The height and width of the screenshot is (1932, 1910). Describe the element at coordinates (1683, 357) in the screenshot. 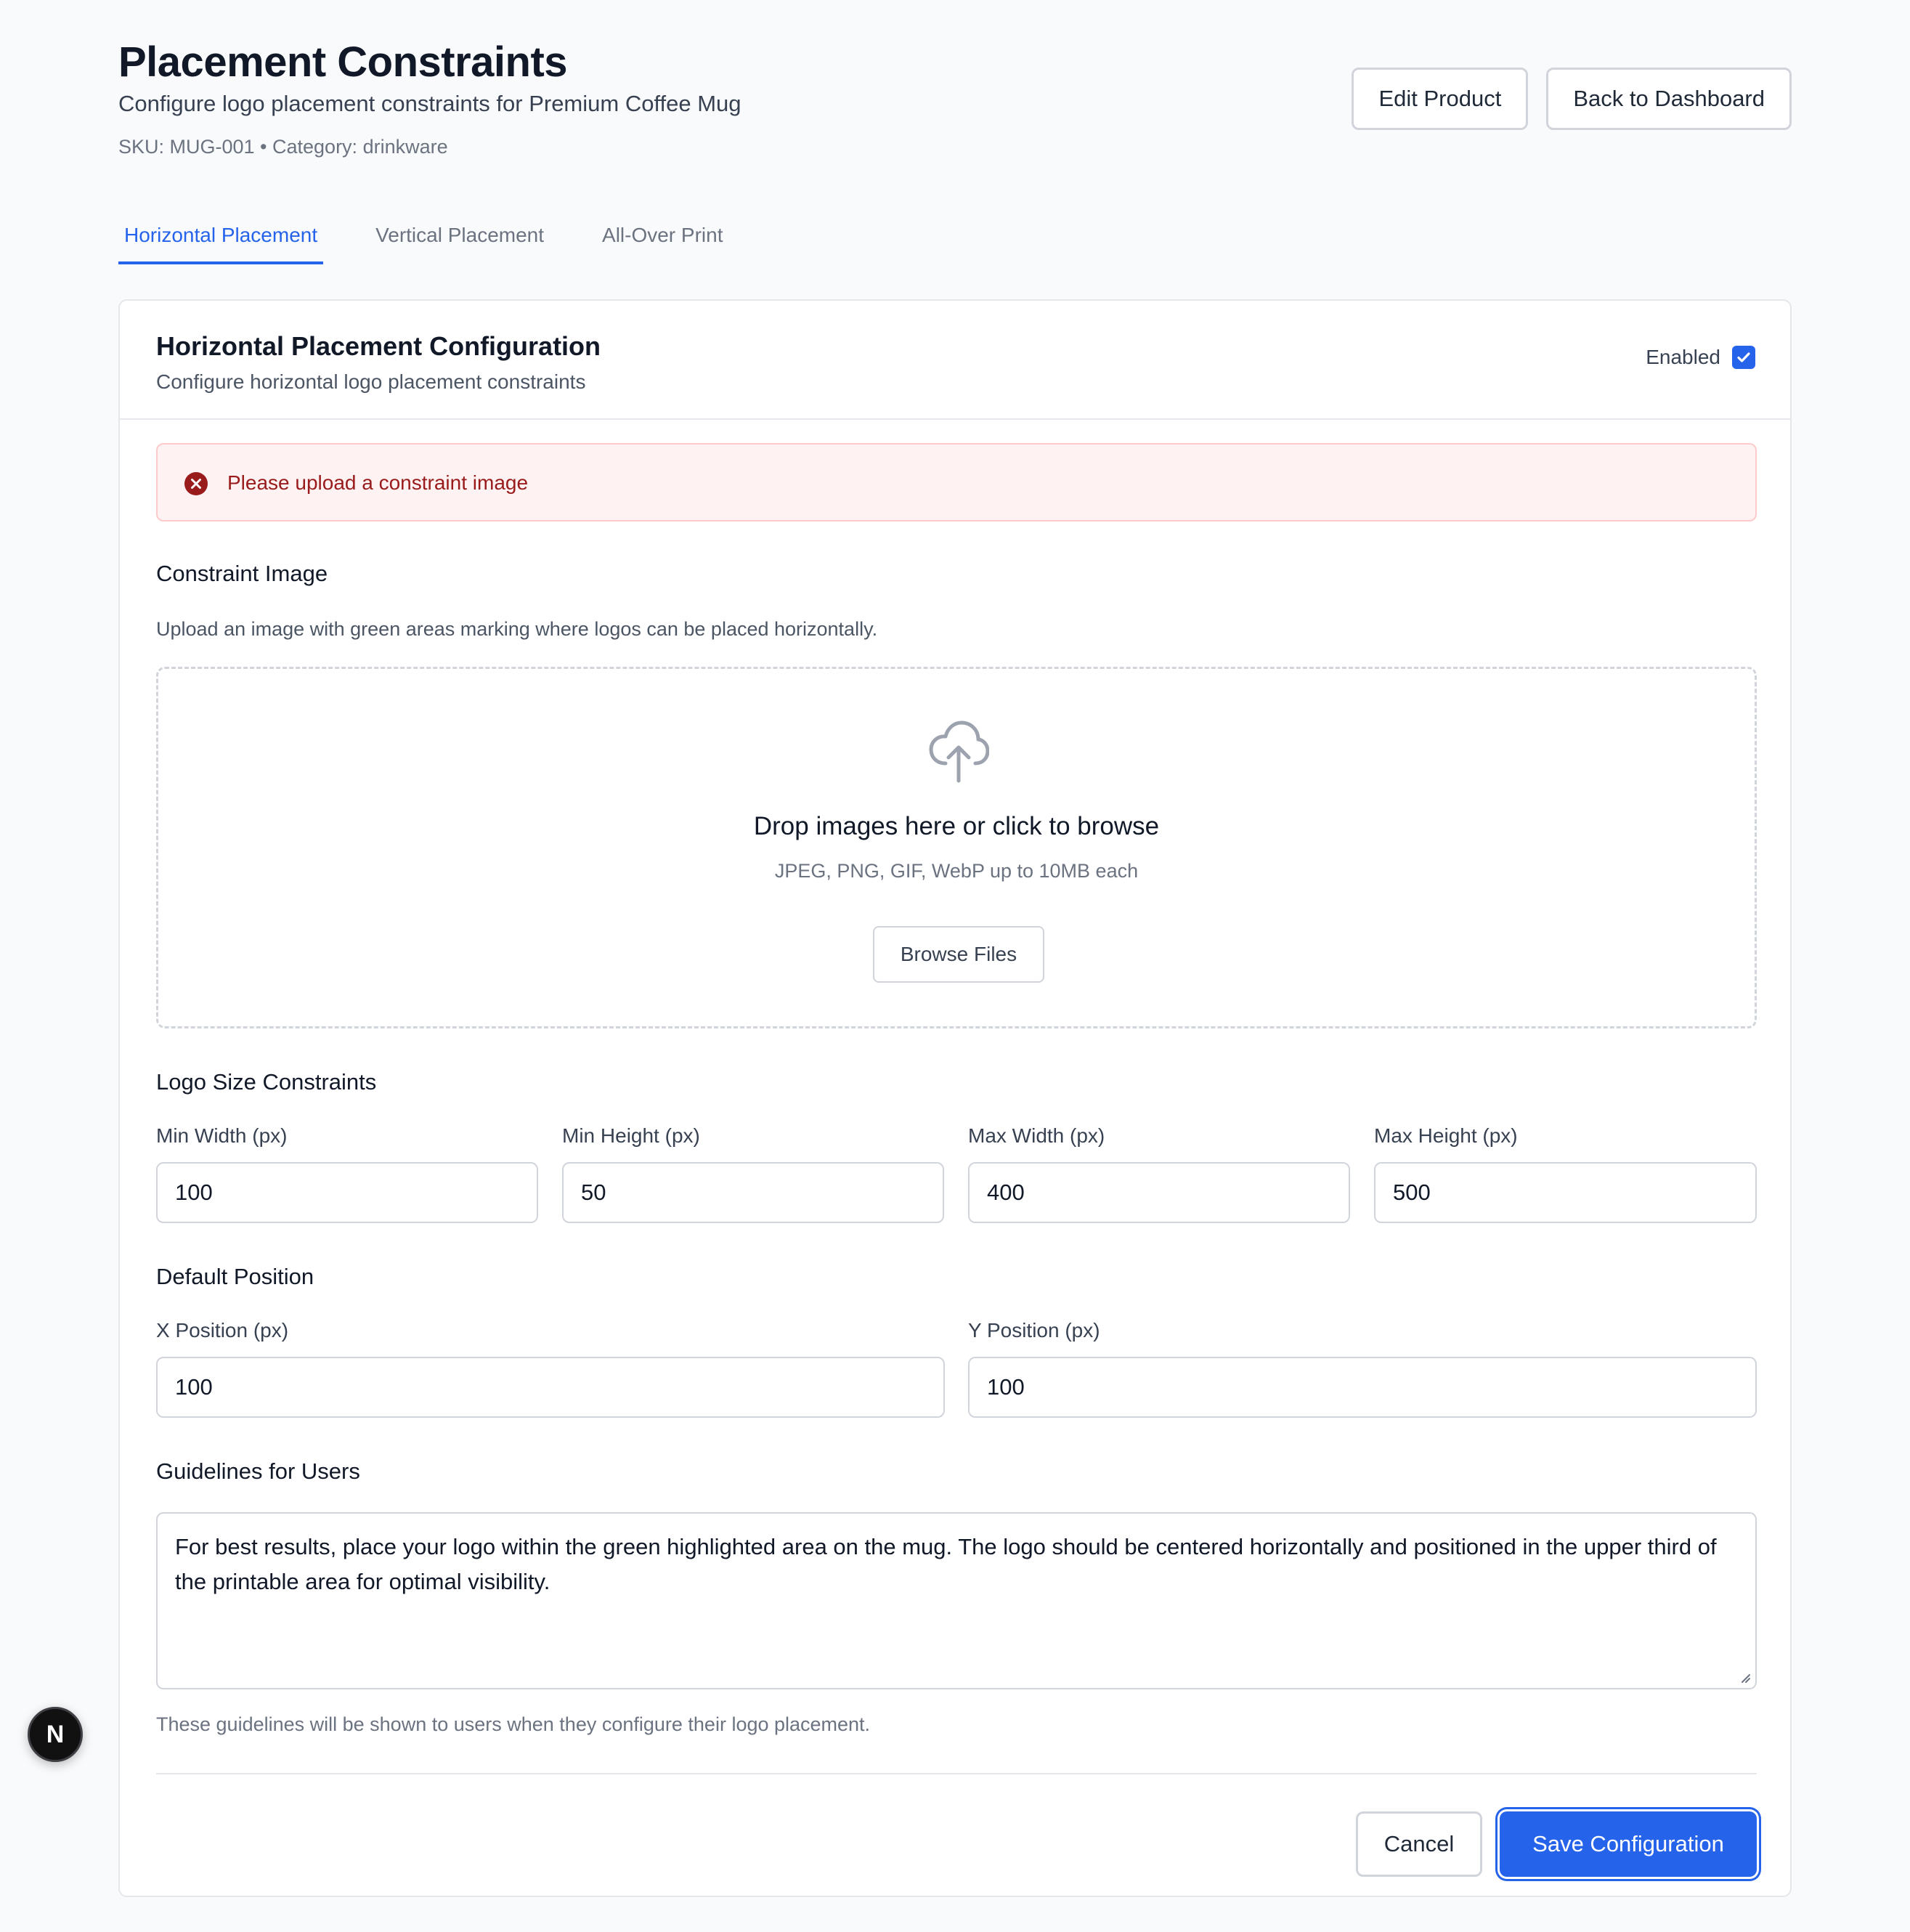

I see `enabled-label: Enabled` at that location.